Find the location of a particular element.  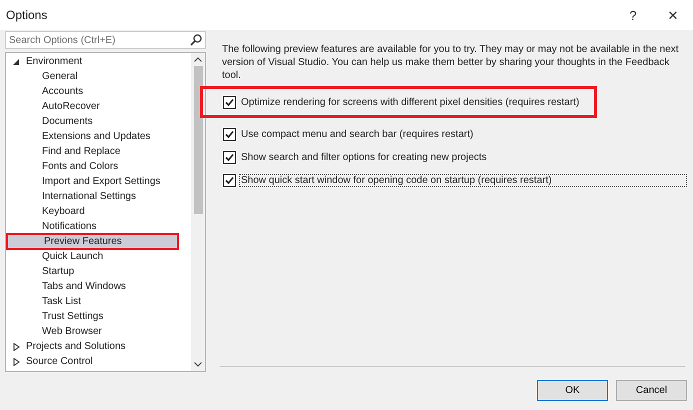

tree-item: Projects and Solutions is located at coordinates (98, 346).